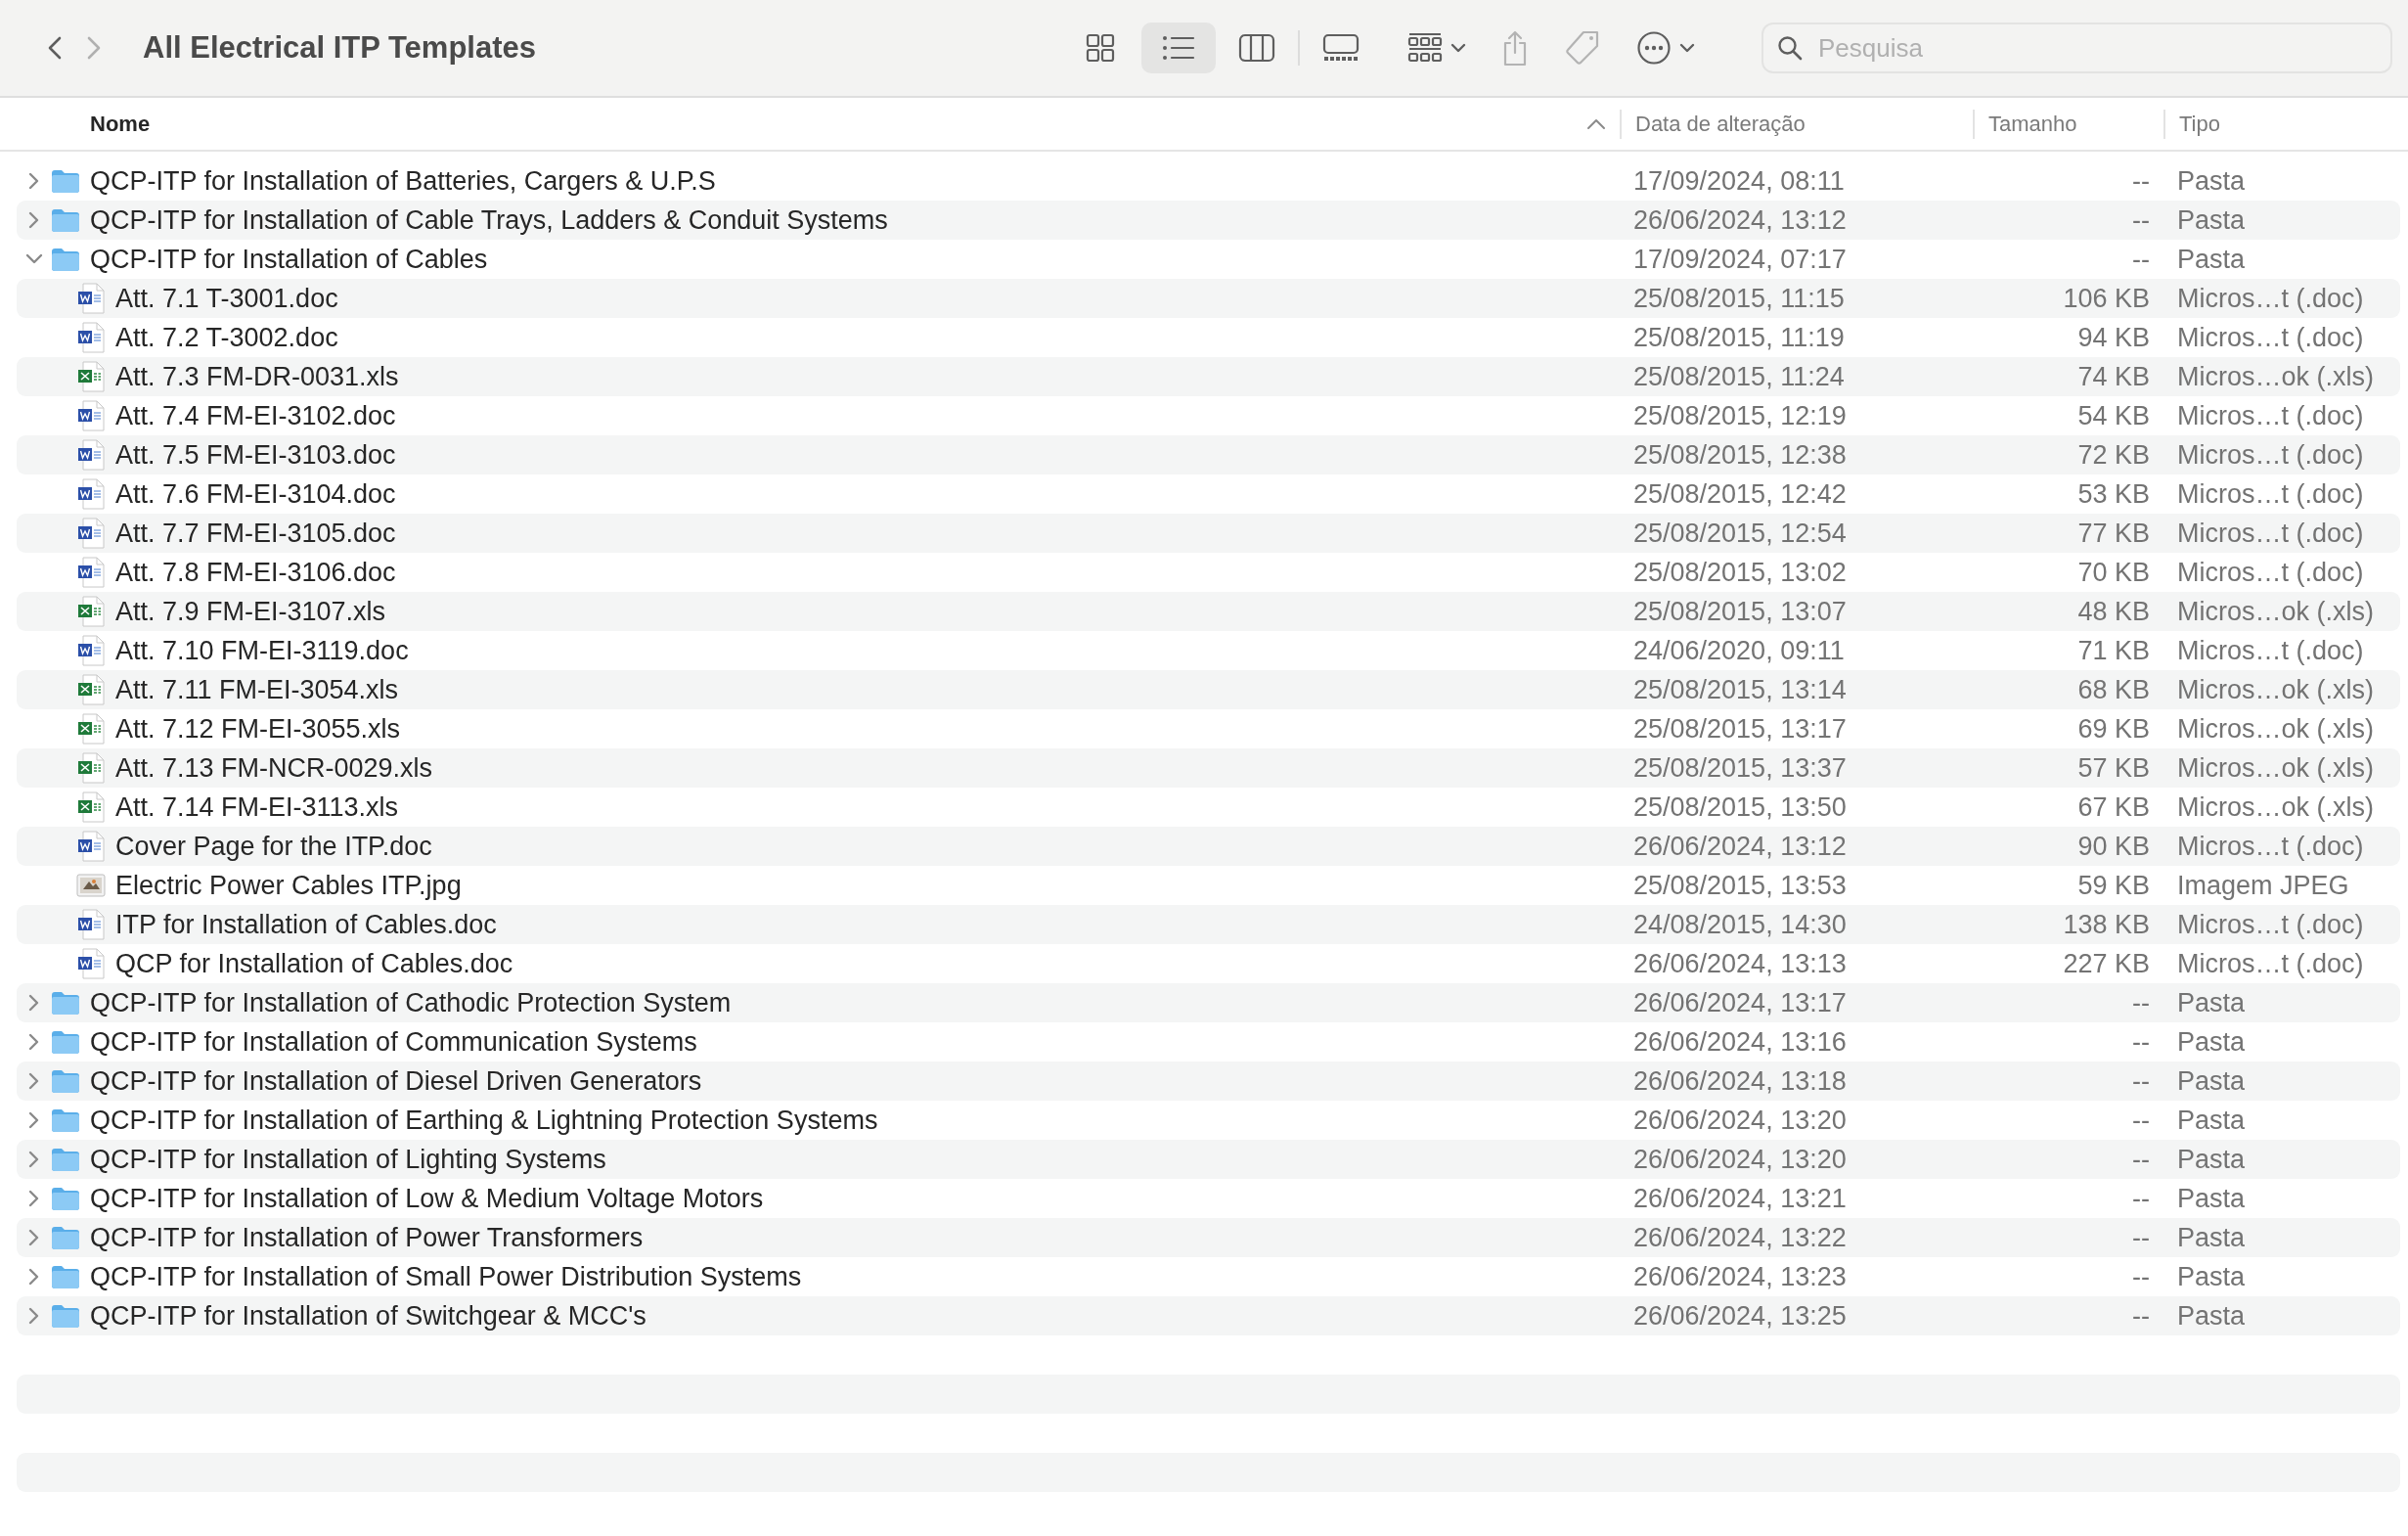 The width and height of the screenshot is (2408, 1536). I want to click on file-size: 67 KB, so click(2113, 807).